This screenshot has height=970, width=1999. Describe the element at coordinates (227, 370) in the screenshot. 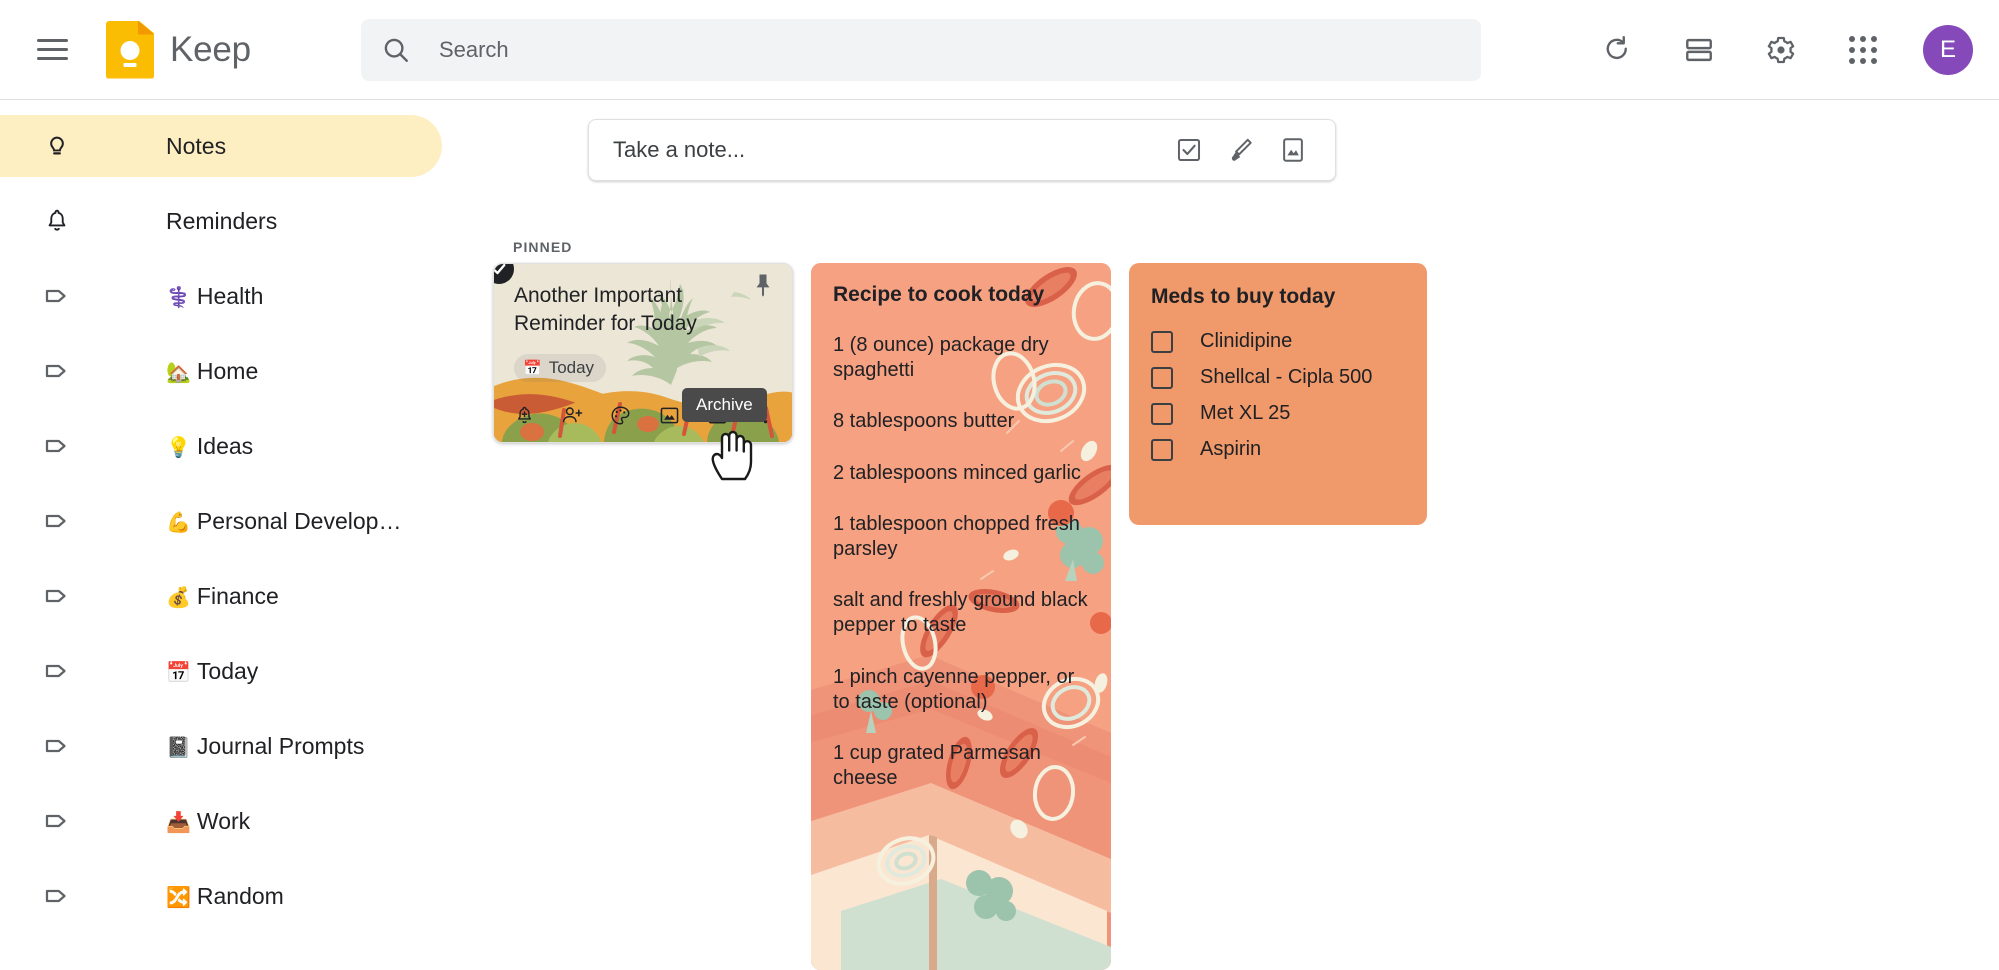

I see `label-text: Home` at that location.